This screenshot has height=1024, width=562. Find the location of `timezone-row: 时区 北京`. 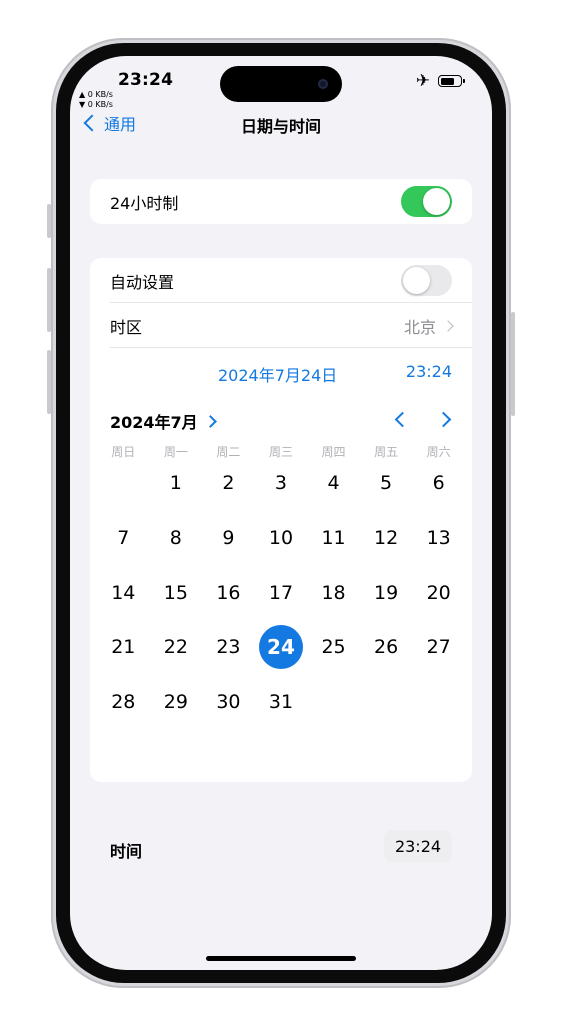

timezone-row: 时区 北京 is located at coordinates (281, 325).